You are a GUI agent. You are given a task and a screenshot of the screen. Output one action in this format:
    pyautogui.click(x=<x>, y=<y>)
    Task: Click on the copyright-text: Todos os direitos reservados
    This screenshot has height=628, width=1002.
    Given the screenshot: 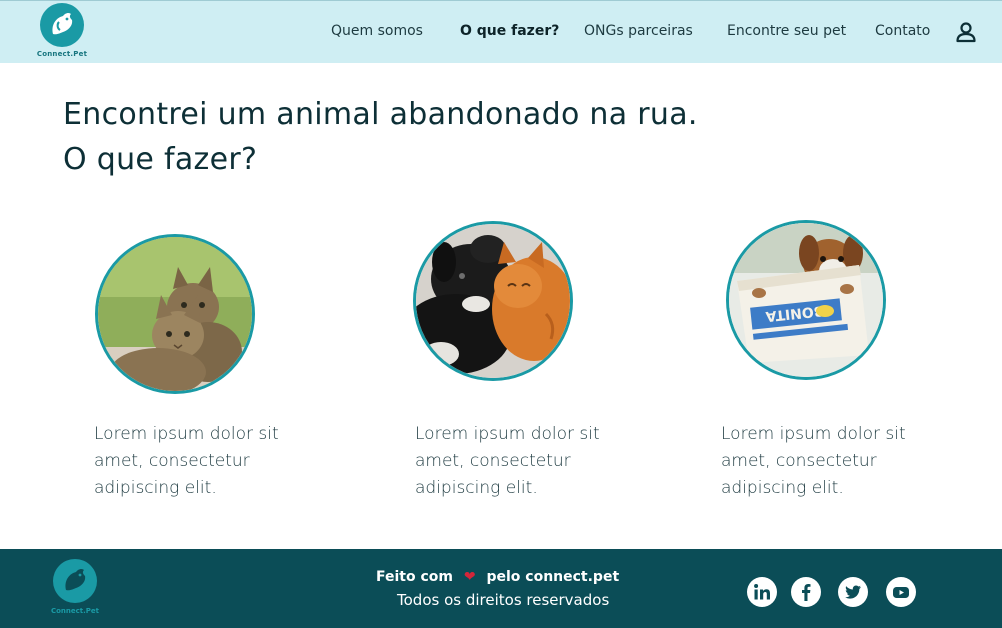 What is the action you would take?
    pyautogui.click(x=503, y=600)
    